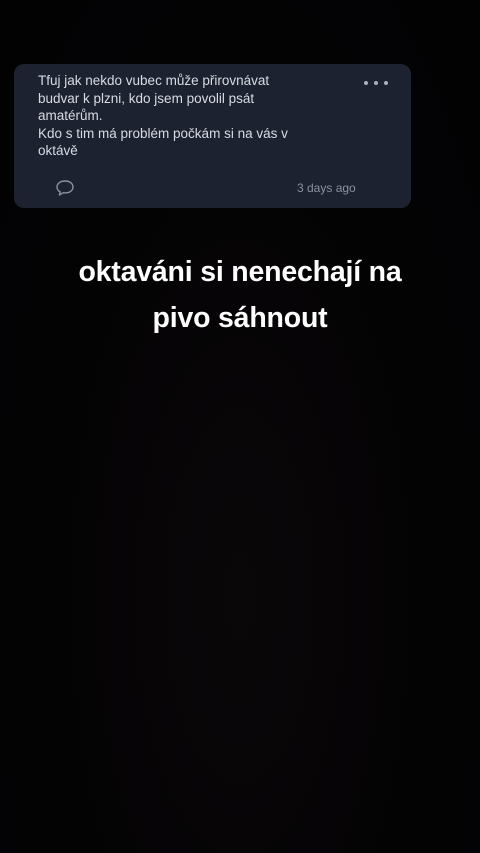  I want to click on reply-button, so click(65, 188).